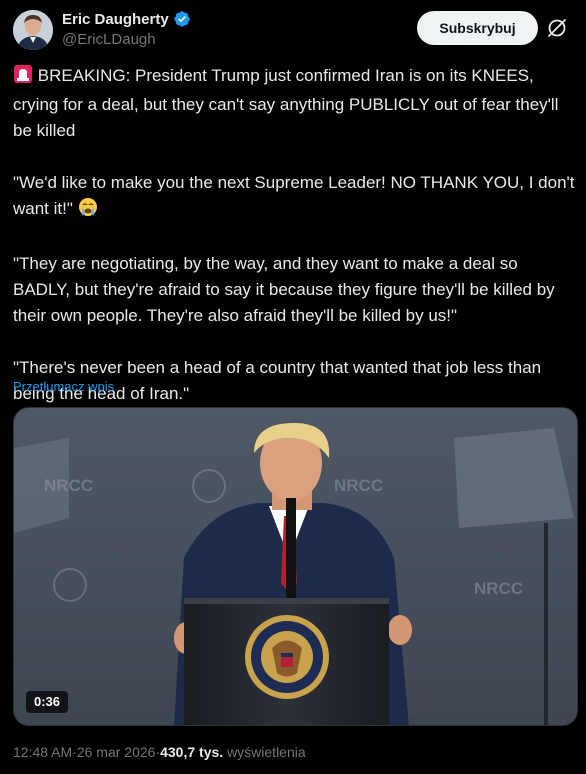 The width and height of the screenshot is (586, 774). I want to click on grok-slash-icon, so click(557, 28).